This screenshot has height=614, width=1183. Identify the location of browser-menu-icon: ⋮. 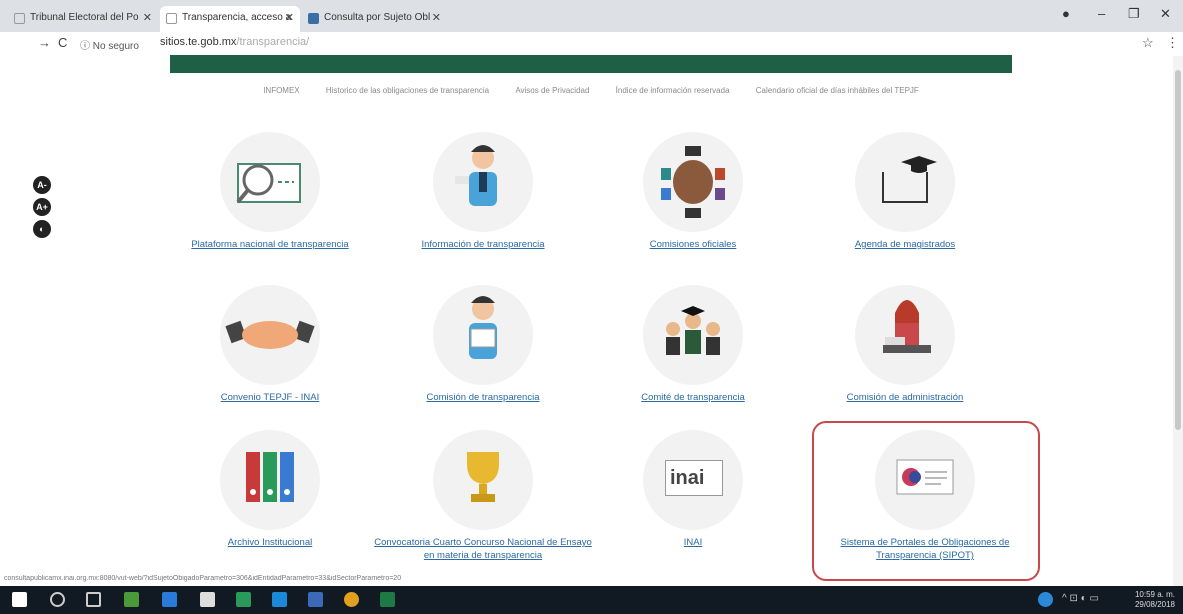
(1172, 43).